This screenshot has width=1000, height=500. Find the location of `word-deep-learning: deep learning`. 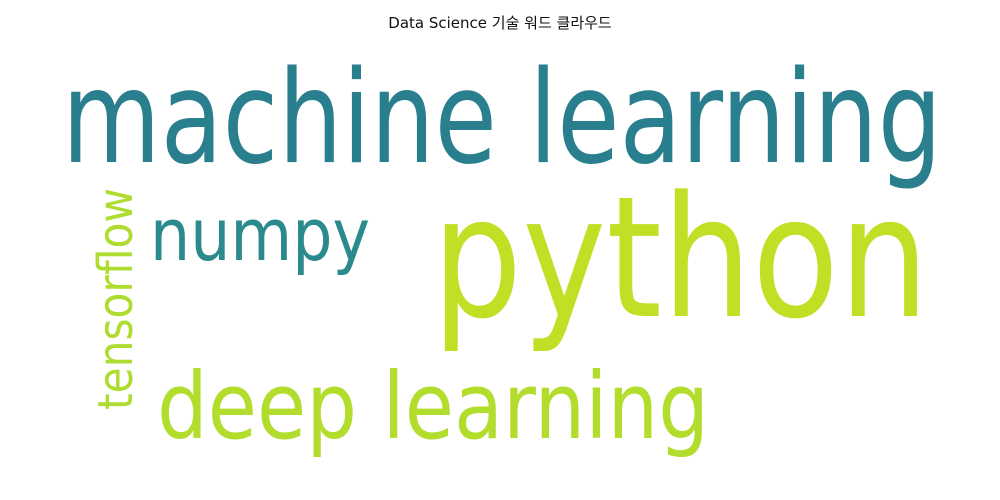

word-deep-learning: deep learning is located at coordinates (433, 406).